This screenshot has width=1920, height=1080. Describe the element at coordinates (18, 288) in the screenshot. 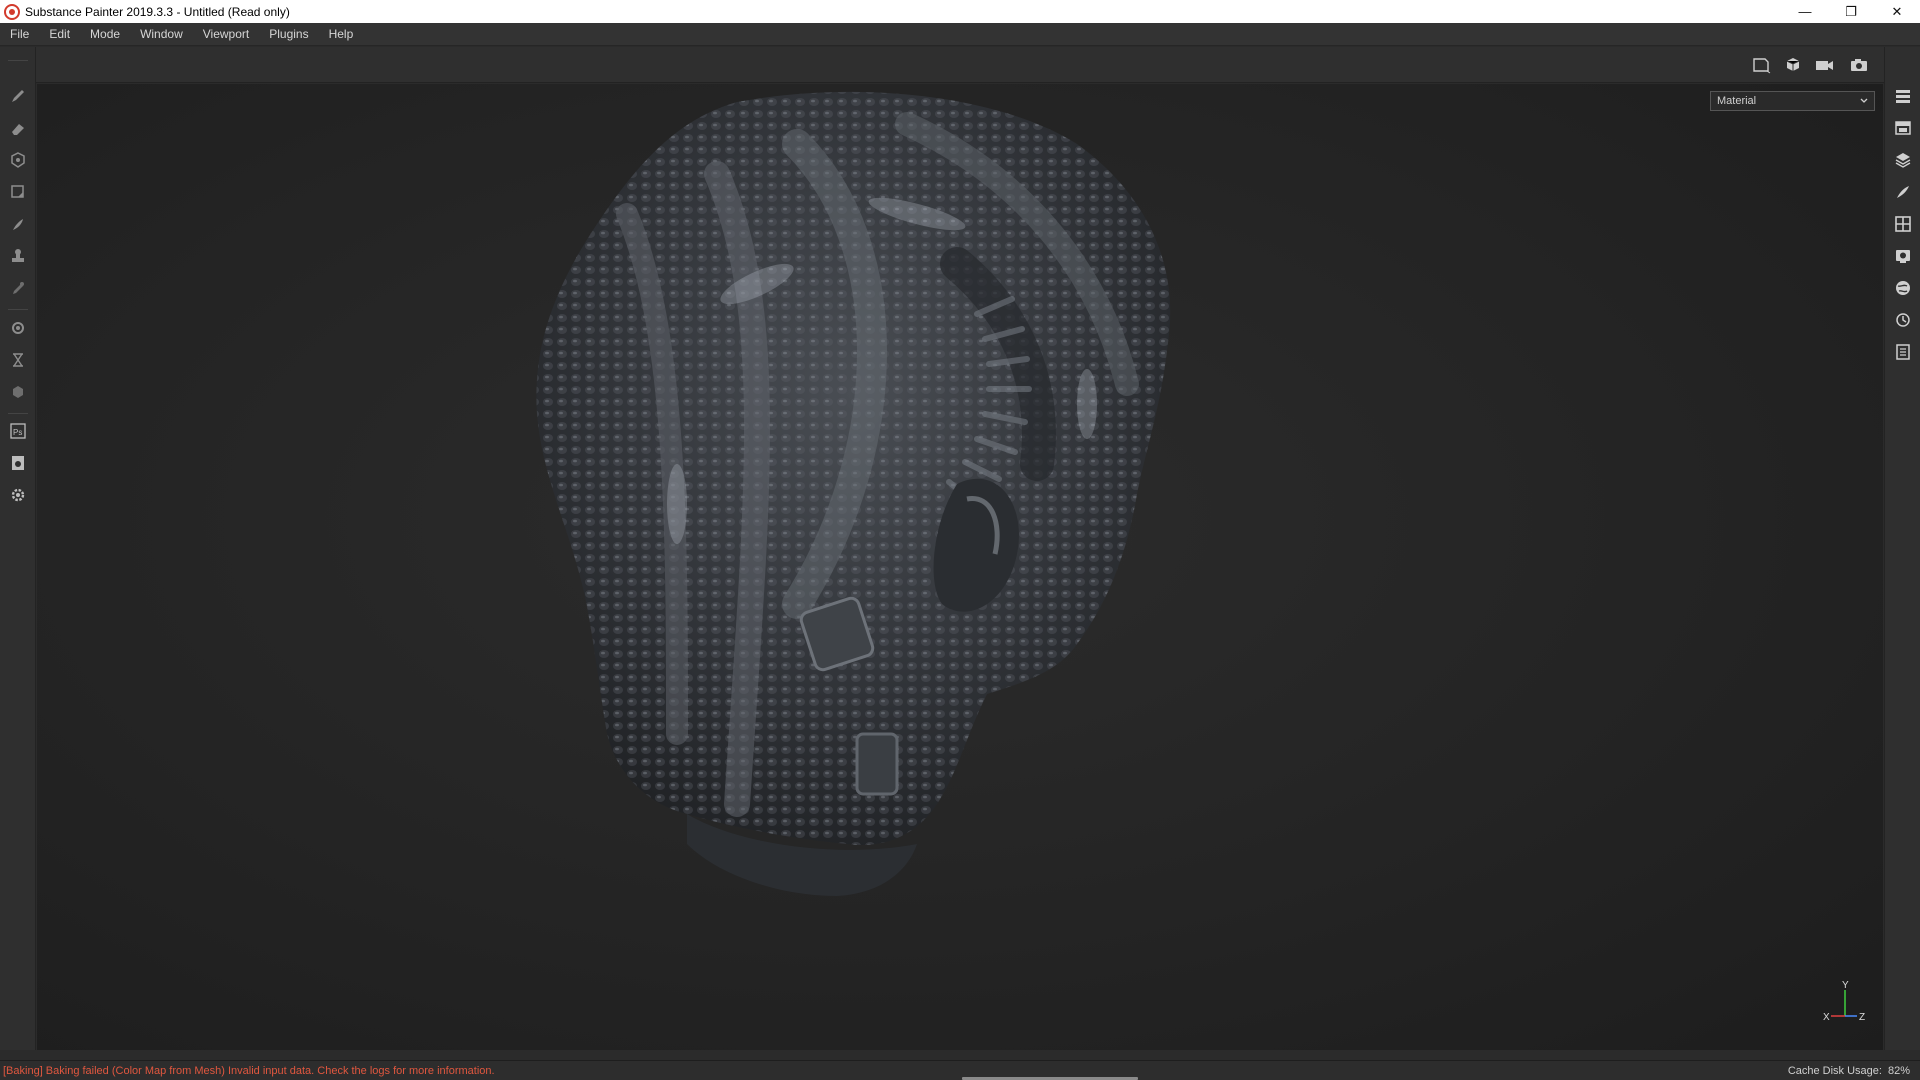

I see `color-picker-icon` at that location.